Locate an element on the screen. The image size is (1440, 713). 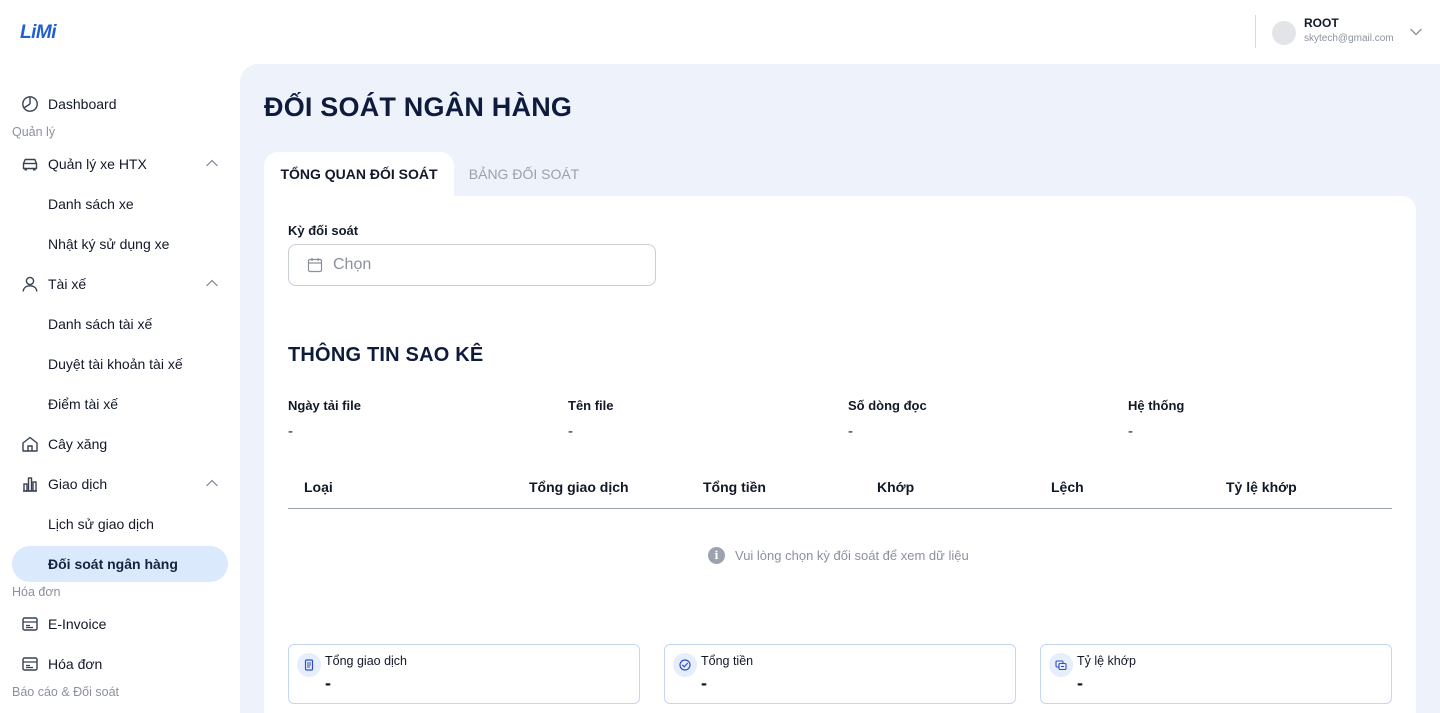
sidebar-item-label: Danh sách xe is located at coordinates (91, 204).